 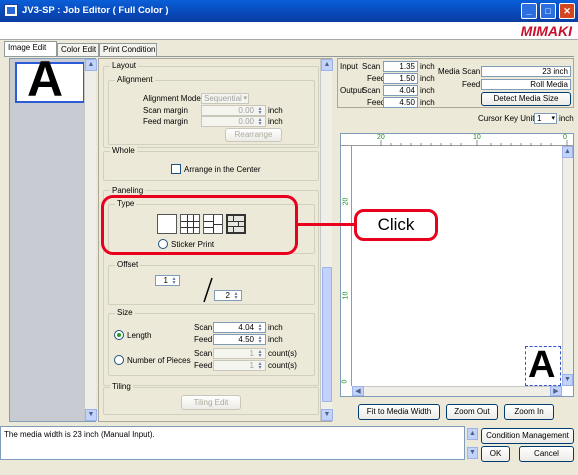 I want to click on arrange-center-checkbox, so click(x=176, y=169).